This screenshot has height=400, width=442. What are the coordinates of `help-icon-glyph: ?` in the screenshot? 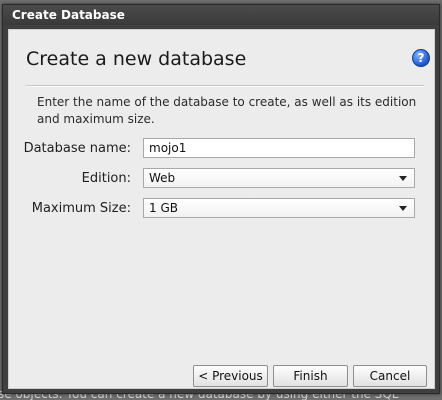 It's located at (421, 58).